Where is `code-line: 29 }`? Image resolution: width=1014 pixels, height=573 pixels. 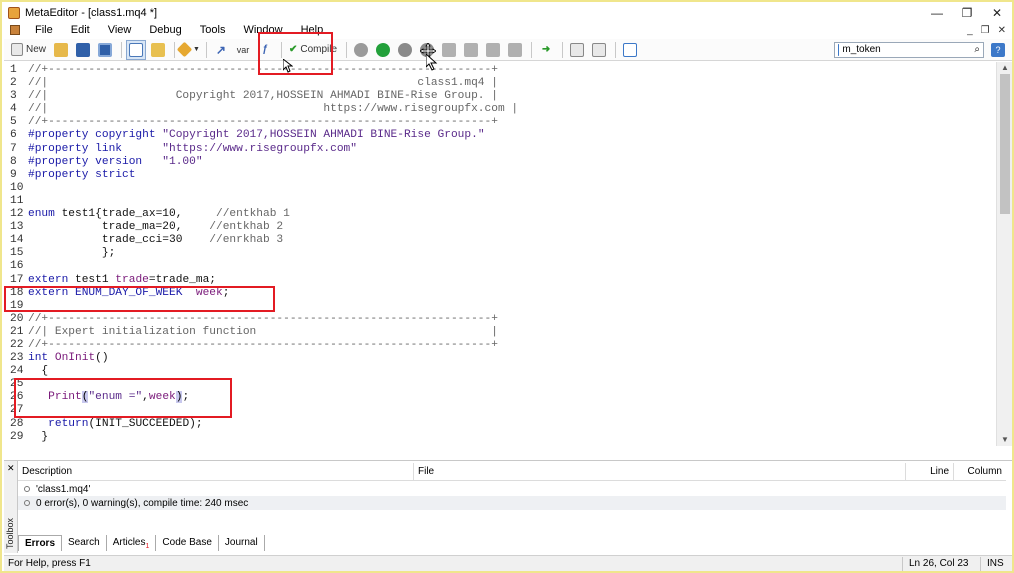 code-line: 29 } is located at coordinates (502, 437).